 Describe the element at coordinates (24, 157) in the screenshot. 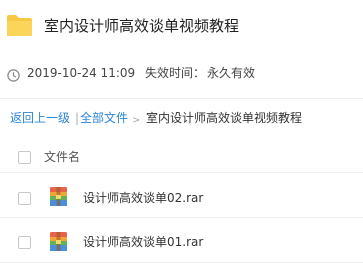

I see `select-all-checkbox` at that location.